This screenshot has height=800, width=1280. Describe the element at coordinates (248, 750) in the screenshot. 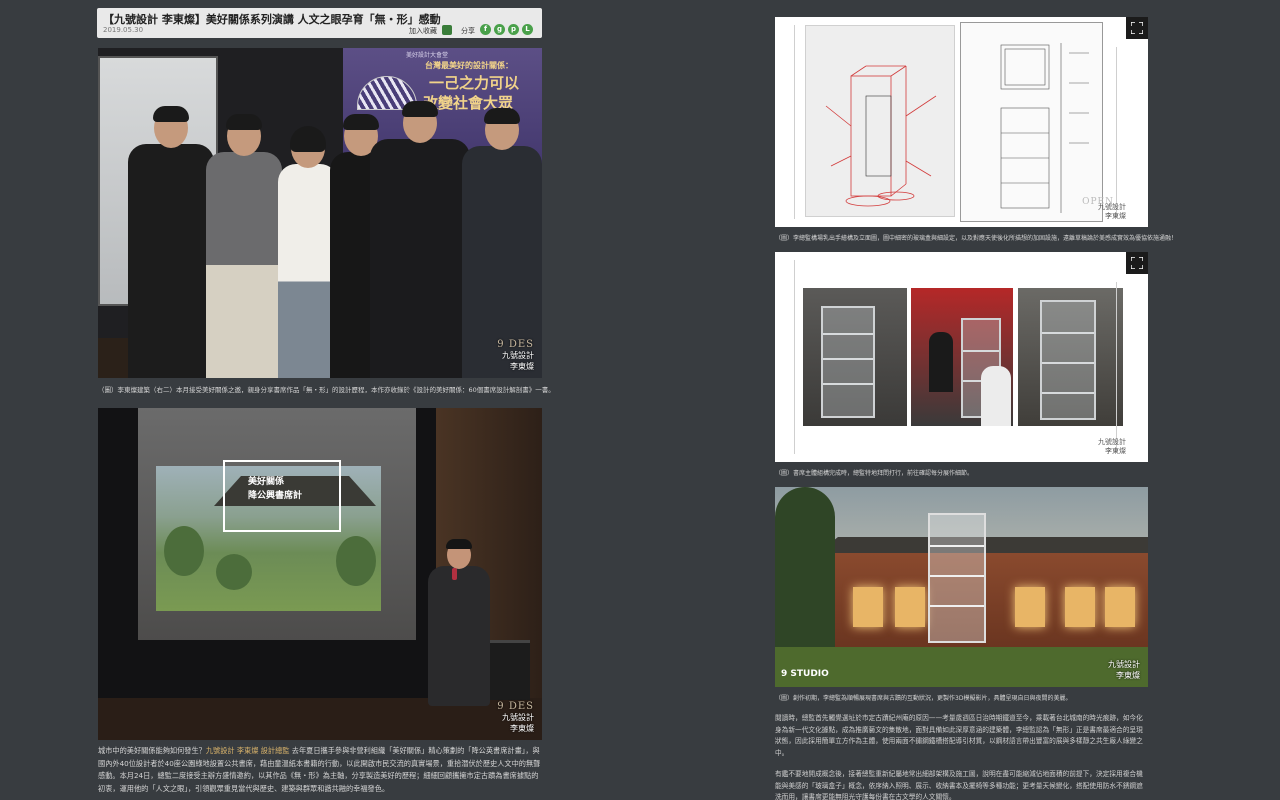

I see `designer-link: 九號設計 李東燦 設計總監` at that location.